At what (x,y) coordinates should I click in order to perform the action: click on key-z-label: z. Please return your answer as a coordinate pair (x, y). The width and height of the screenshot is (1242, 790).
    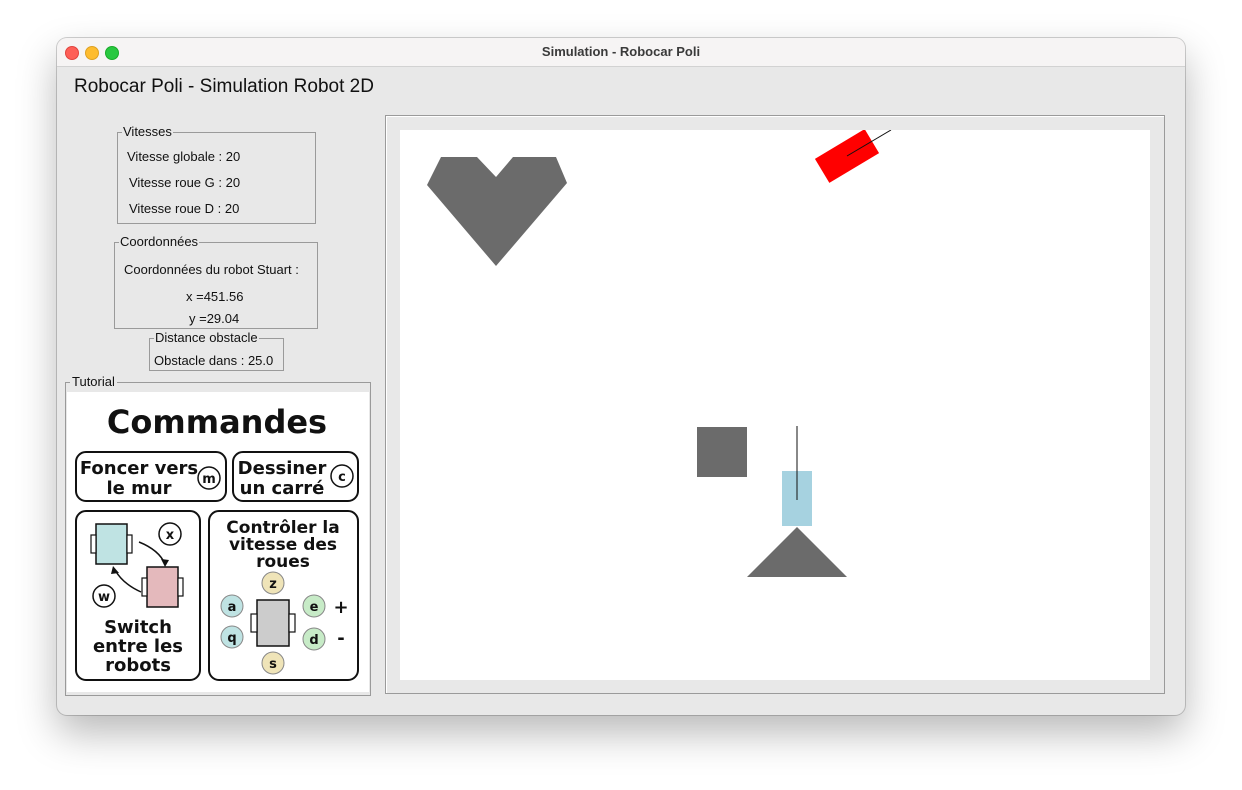
    Looking at the image, I should click on (273, 584).